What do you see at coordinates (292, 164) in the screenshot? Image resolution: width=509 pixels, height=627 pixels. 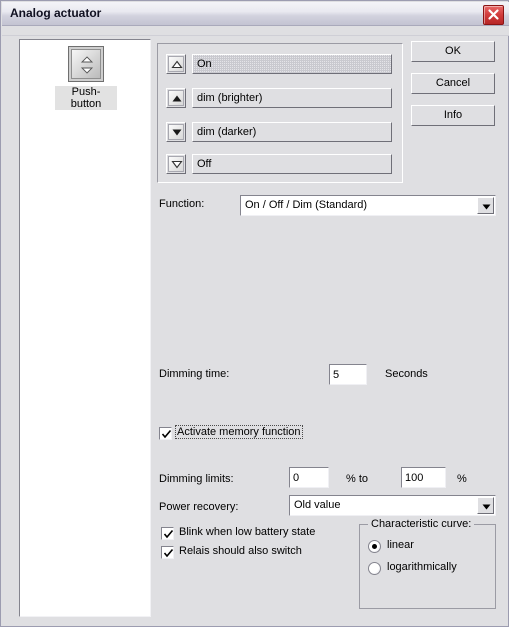 I see `rocker-value-3: Off` at bounding box center [292, 164].